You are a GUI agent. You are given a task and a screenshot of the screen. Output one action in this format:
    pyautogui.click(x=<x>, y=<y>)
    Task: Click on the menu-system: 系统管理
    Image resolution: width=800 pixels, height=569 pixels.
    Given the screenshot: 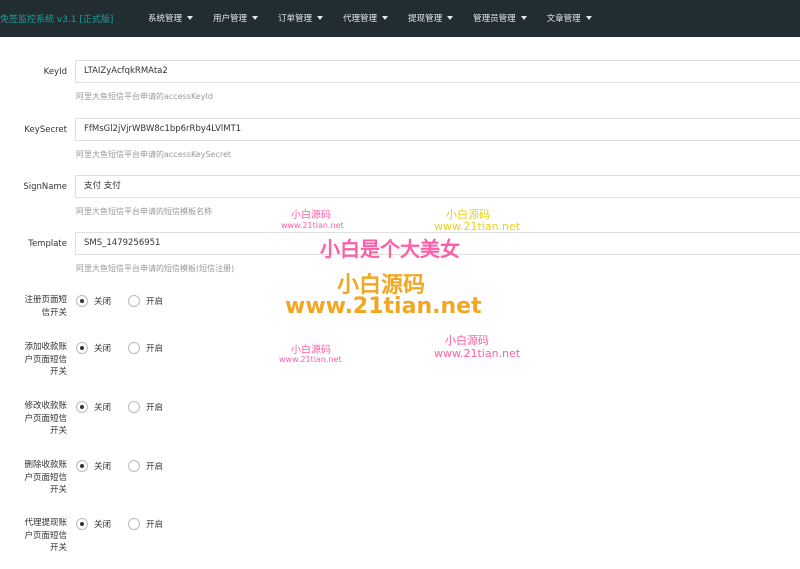 What is the action you would take?
    pyautogui.click(x=171, y=18)
    